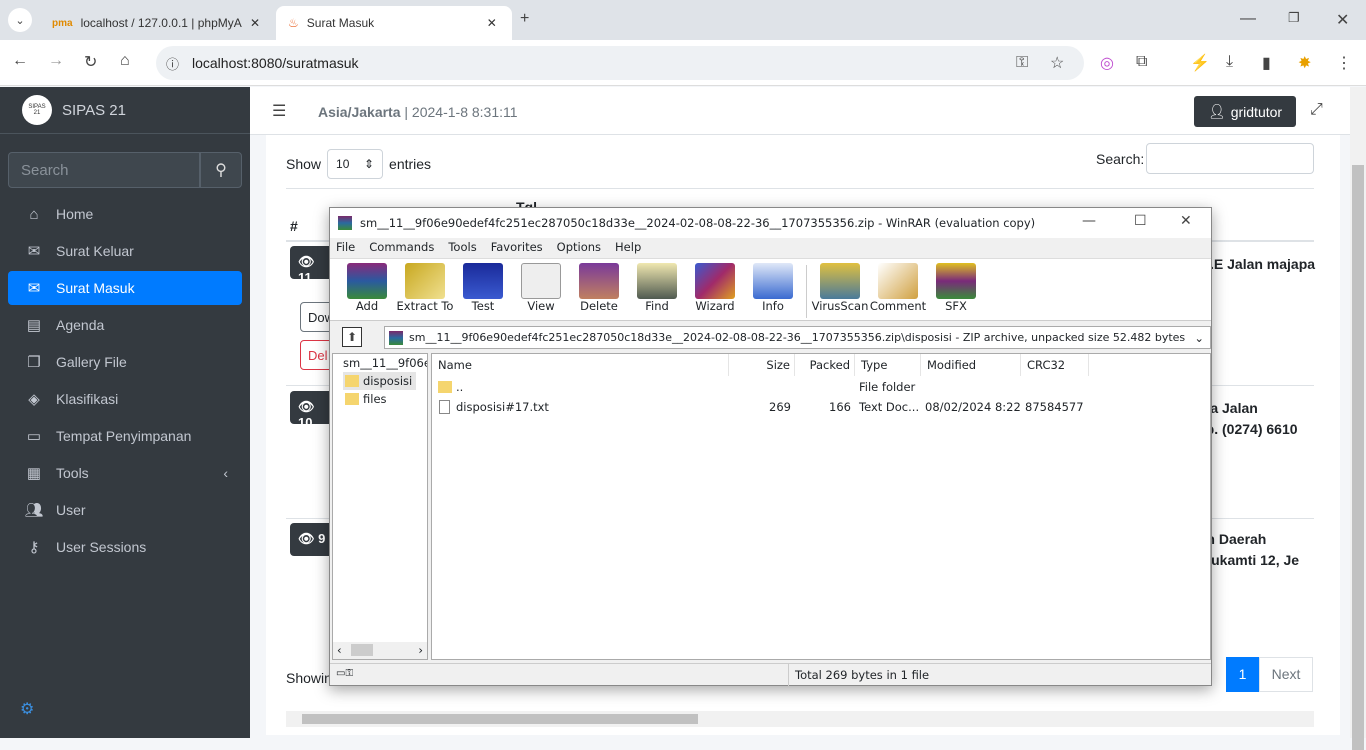  I want to click on menu-options: Options, so click(579, 247).